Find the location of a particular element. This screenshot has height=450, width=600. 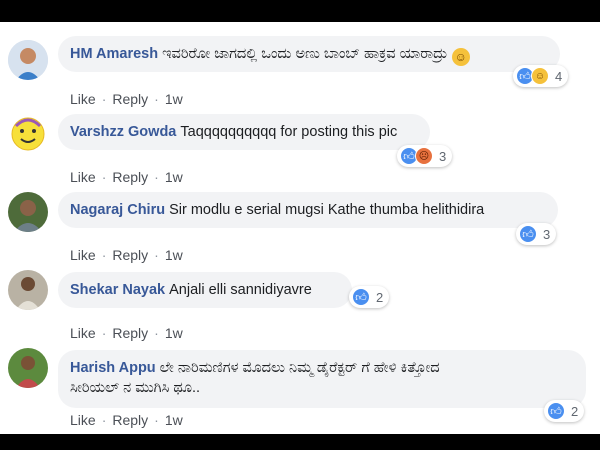

reaction-summary: 👍︎ ☺ 4 is located at coordinates (541, 76).